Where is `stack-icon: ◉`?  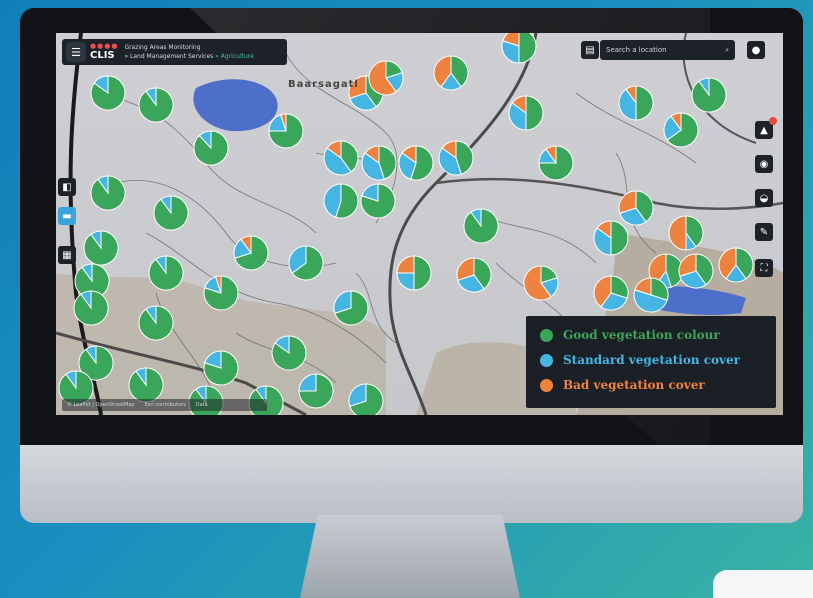
stack-icon: ◉ is located at coordinates (764, 164).